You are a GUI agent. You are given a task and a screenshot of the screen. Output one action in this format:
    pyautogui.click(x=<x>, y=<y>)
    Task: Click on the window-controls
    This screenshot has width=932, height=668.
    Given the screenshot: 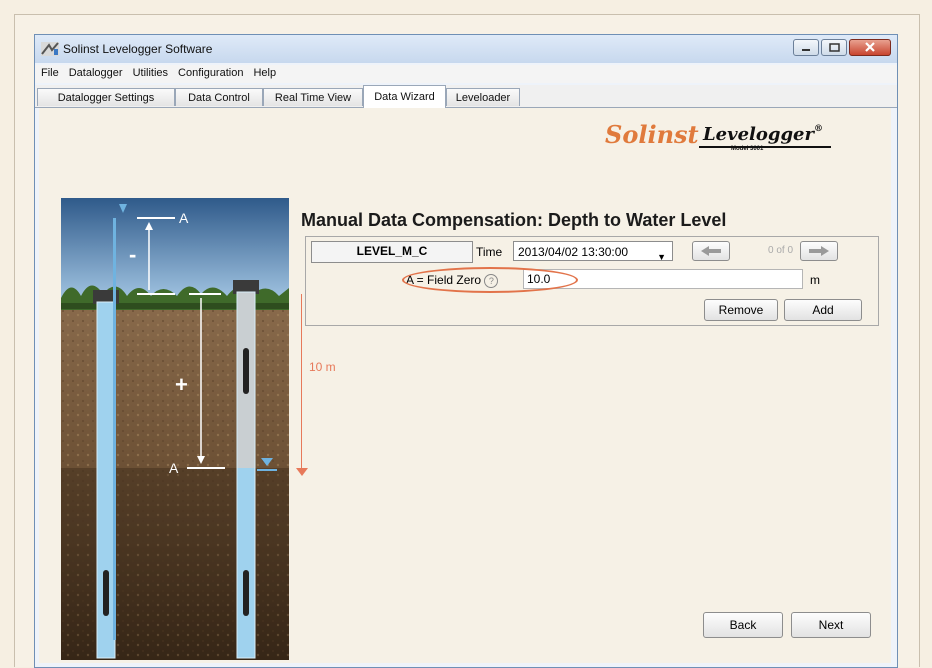 What is the action you would take?
    pyautogui.click(x=841, y=48)
    